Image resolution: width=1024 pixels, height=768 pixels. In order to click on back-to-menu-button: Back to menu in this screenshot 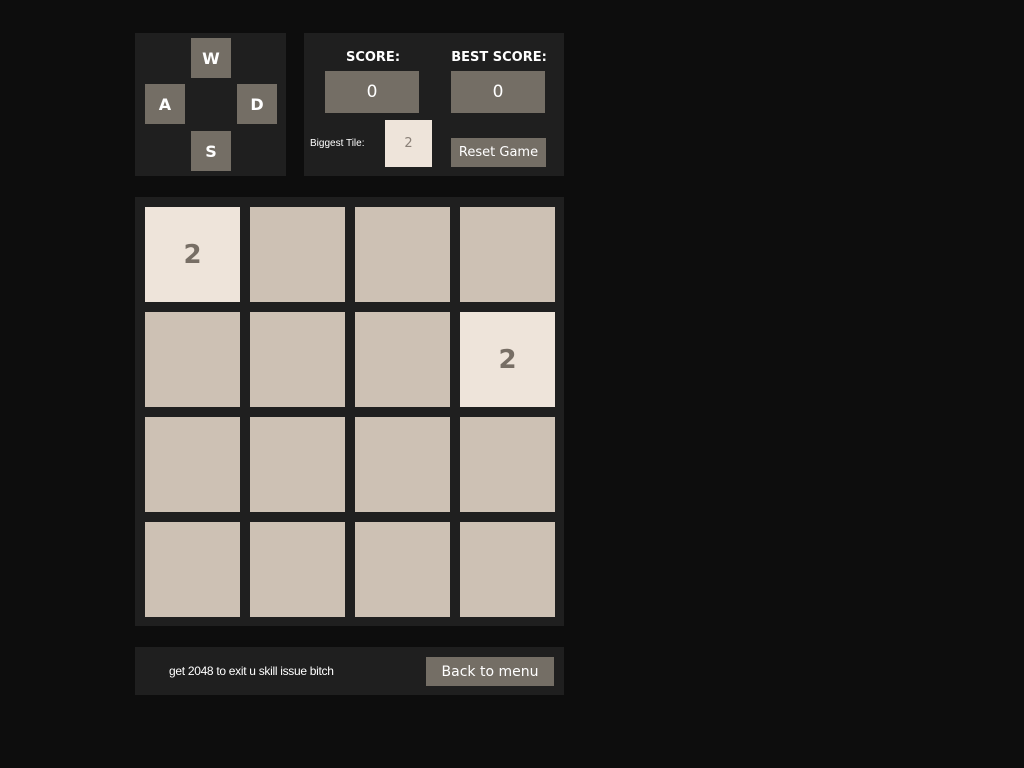, I will do `click(490, 671)`.